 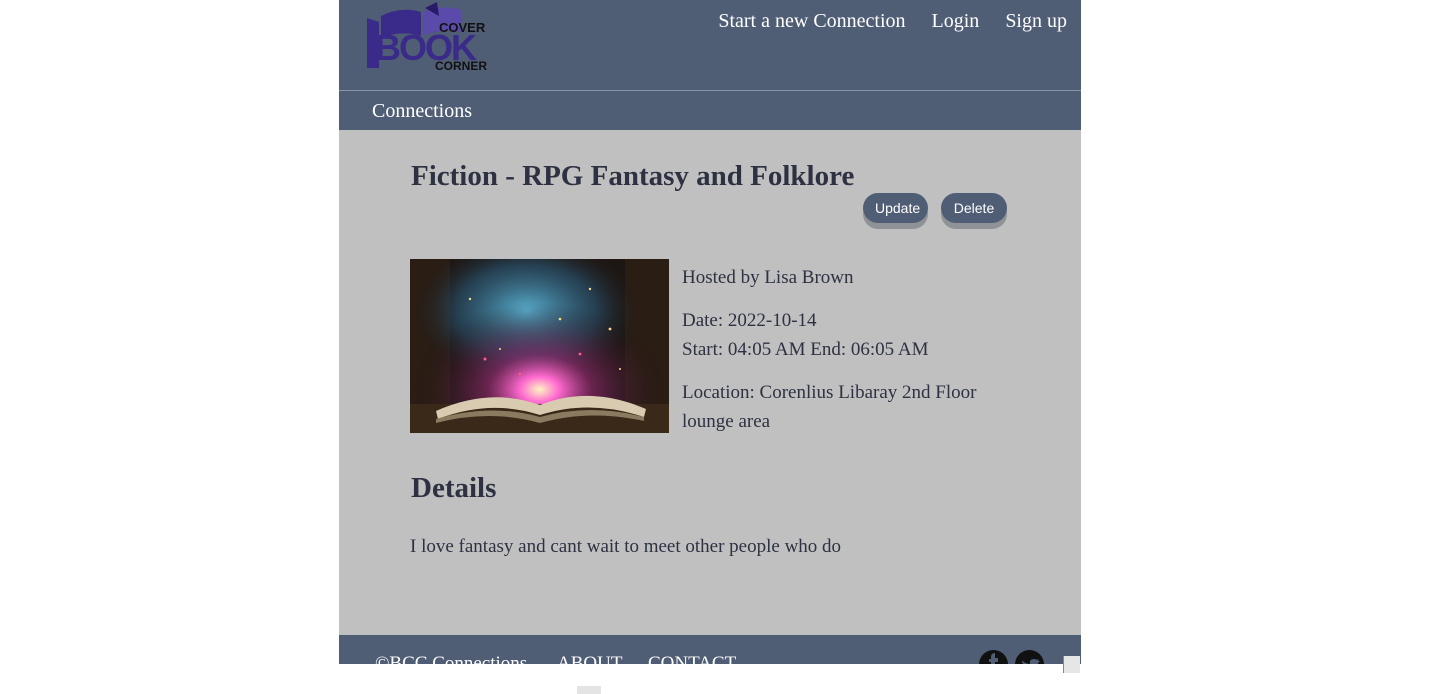 I want to click on nav-login: Login, so click(x=956, y=21).